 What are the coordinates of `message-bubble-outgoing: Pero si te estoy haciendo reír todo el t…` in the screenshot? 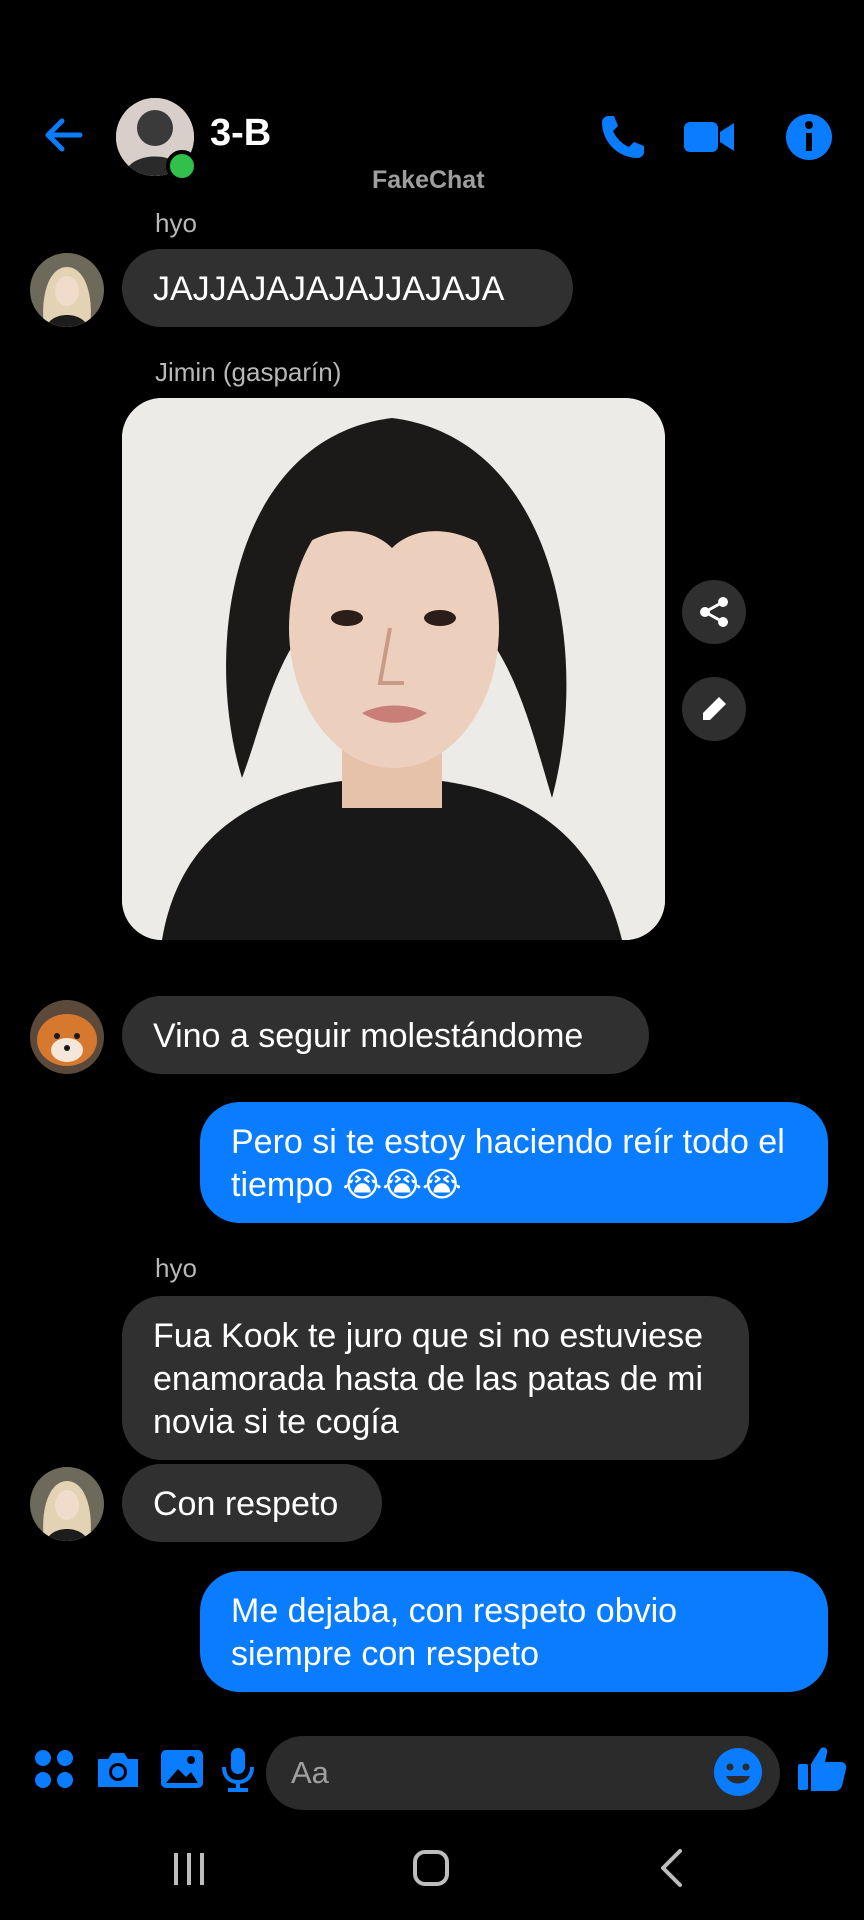 It's located at (514, 1162).